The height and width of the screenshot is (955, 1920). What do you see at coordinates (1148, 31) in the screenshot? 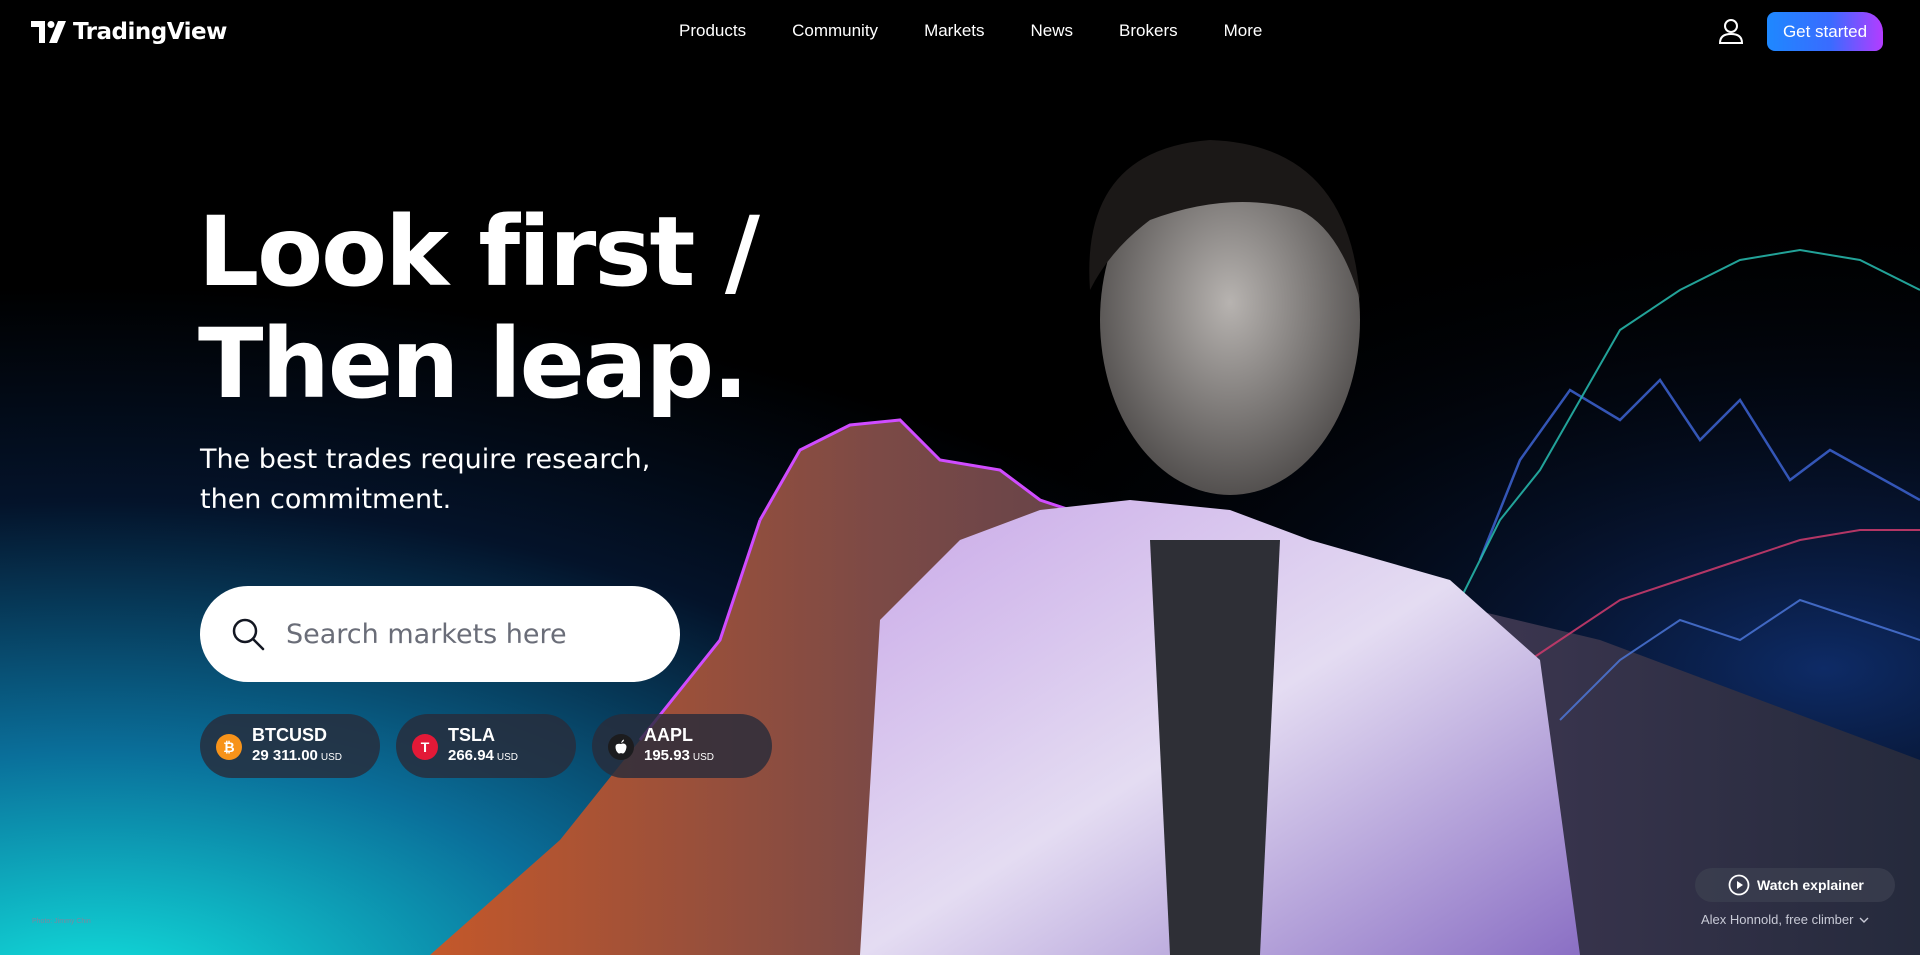
I see `nav-brokers: Brokers` at bounding box center [1148, 31].